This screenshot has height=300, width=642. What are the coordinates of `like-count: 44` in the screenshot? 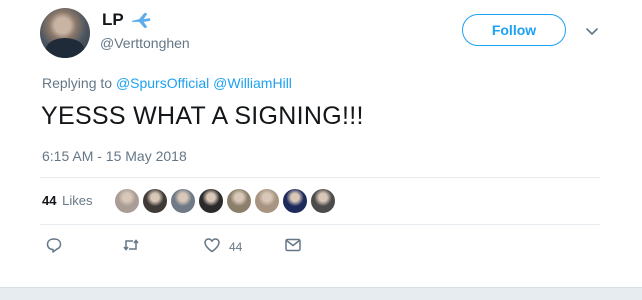 It's located at (236, 246).